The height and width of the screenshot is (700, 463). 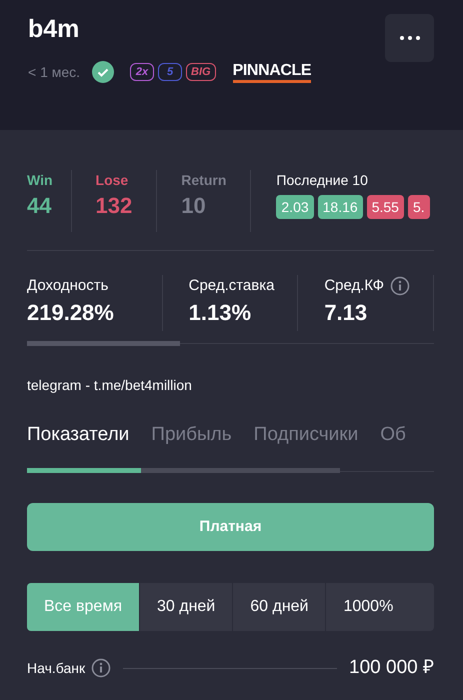 I want to click on odds-badge: 5., so click(x=419, y=207).